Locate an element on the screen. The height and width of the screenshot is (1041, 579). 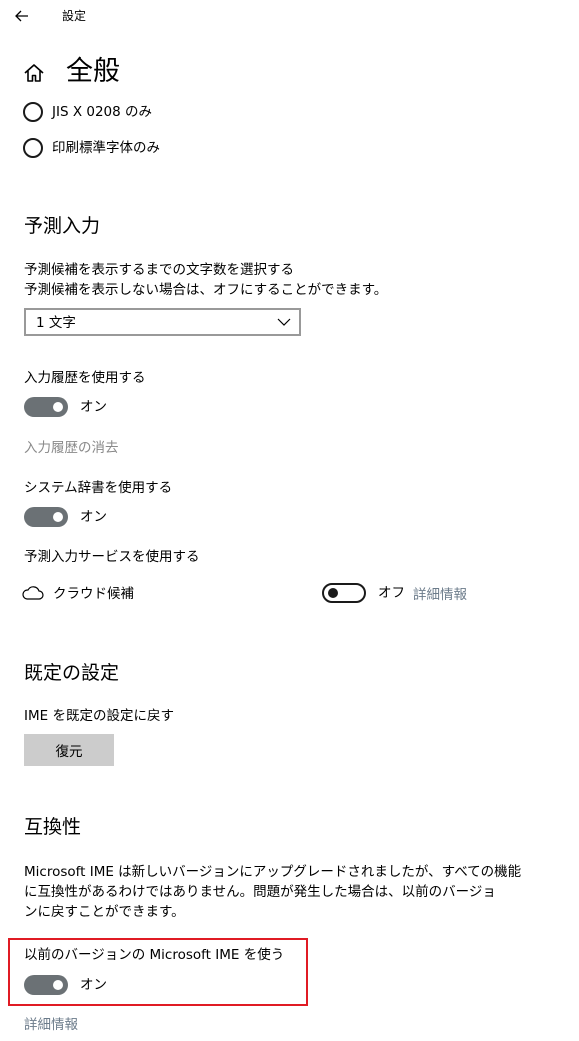
predictive-description-line2: 予測候補を表示しない場合は、オフにすることができます。 is located at coordinates (206, 290).